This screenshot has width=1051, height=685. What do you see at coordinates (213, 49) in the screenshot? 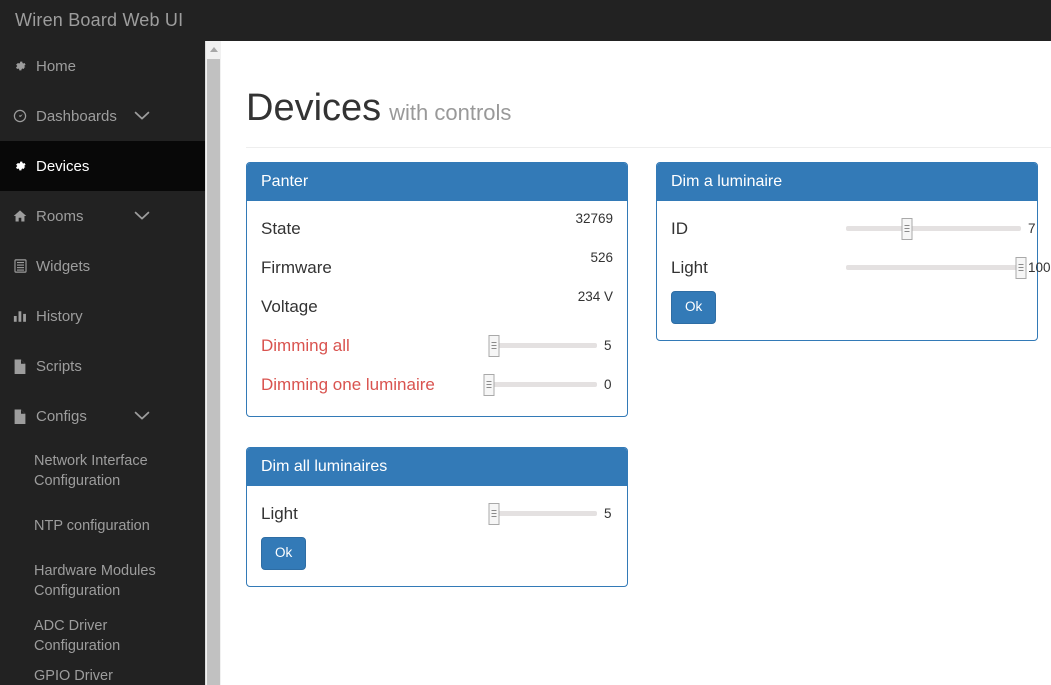
I see `scroll-up-arrow-icon` at bounding box center [213, 49].